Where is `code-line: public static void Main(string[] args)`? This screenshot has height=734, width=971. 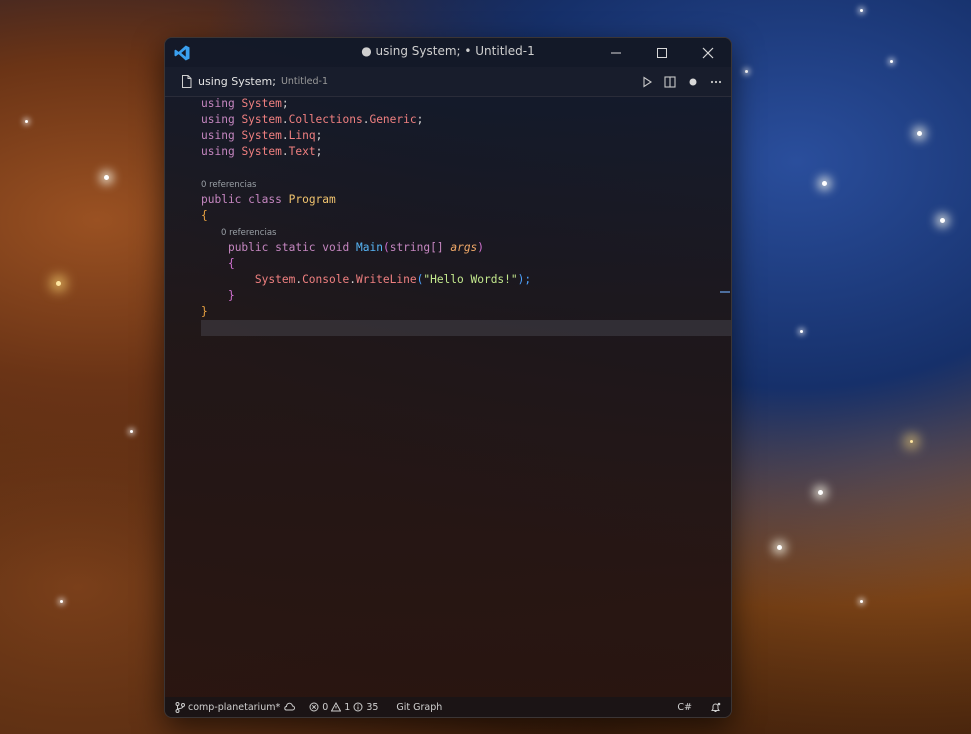 code-line: public static void Main(string[] args) is located at coordinates (356, 247).